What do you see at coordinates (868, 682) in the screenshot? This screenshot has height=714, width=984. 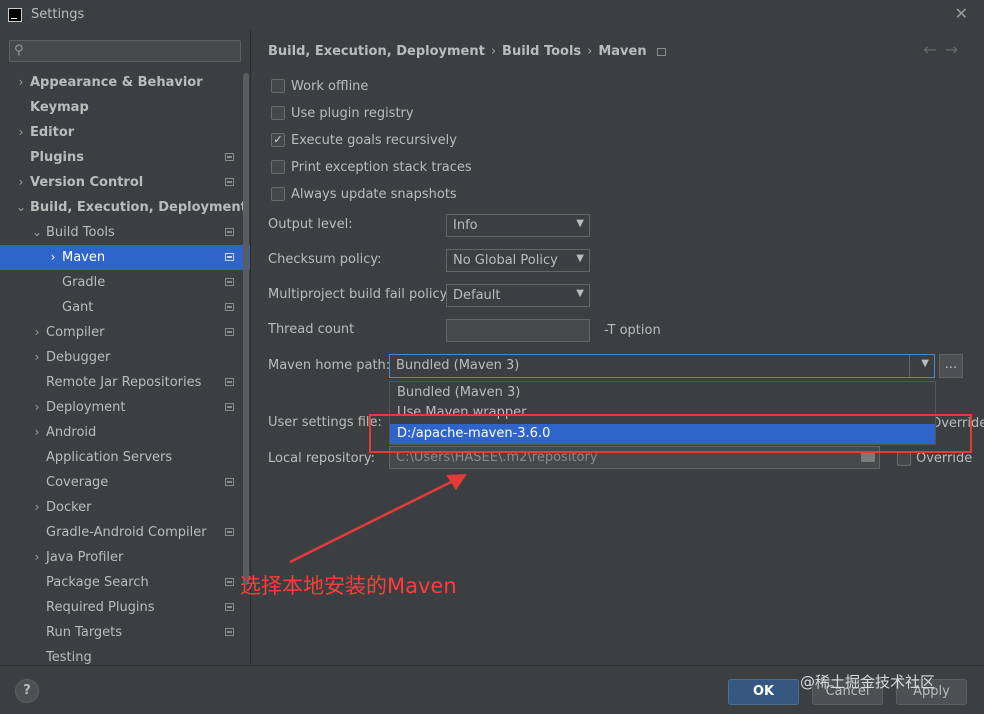 I see `watermark-text: @稀土掘金技术社区` at bounding box center [868, 682].